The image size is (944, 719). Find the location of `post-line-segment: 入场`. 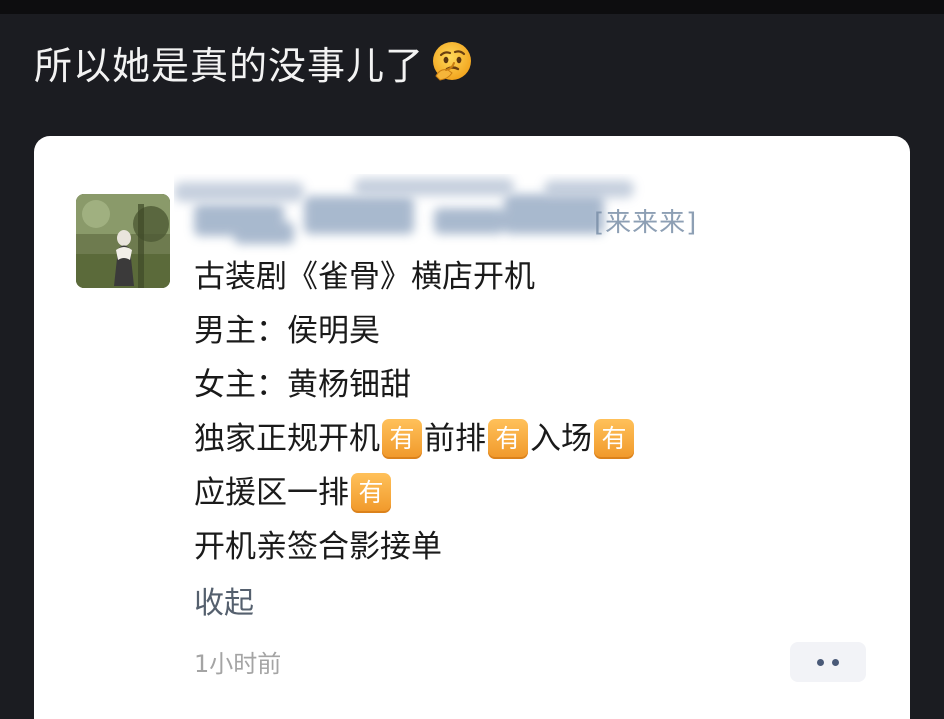

post-line-segment: 入场 is located at coordinates (561, 439).